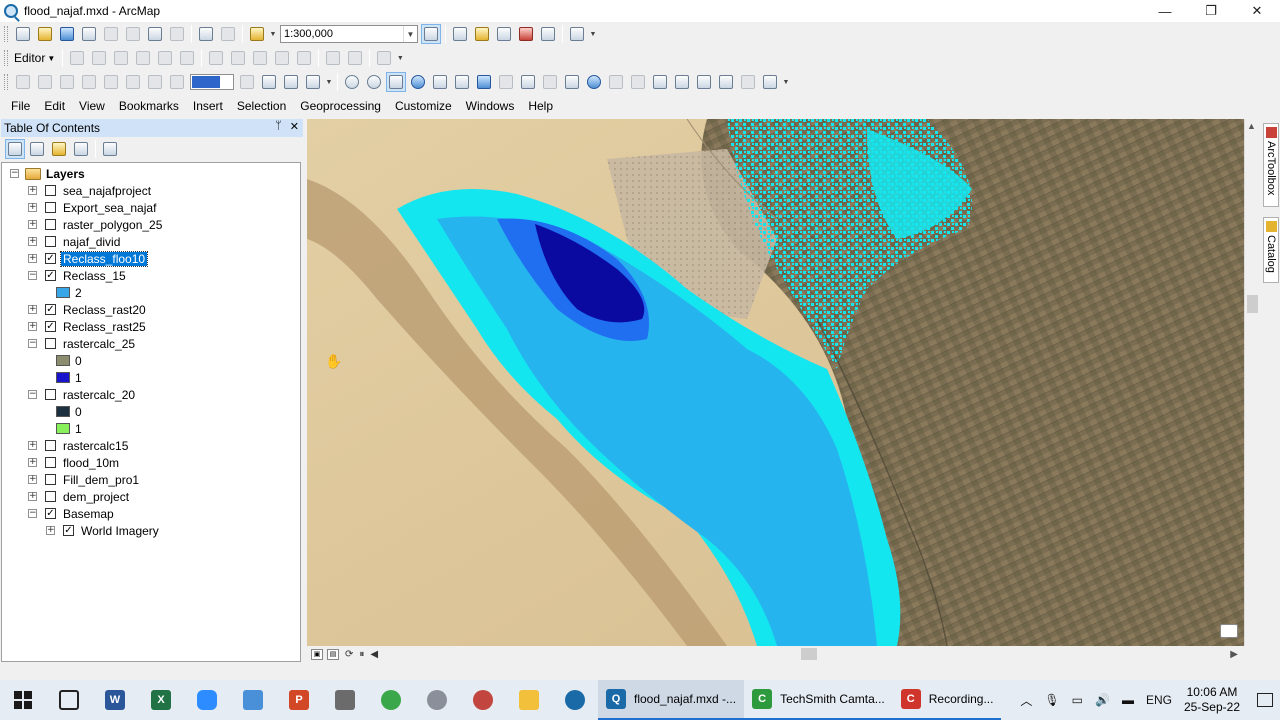 The image size is (1280, 720). Describe the element at coordinates (257, 34) in the screenshot. I see `add-data-icon` at that location.